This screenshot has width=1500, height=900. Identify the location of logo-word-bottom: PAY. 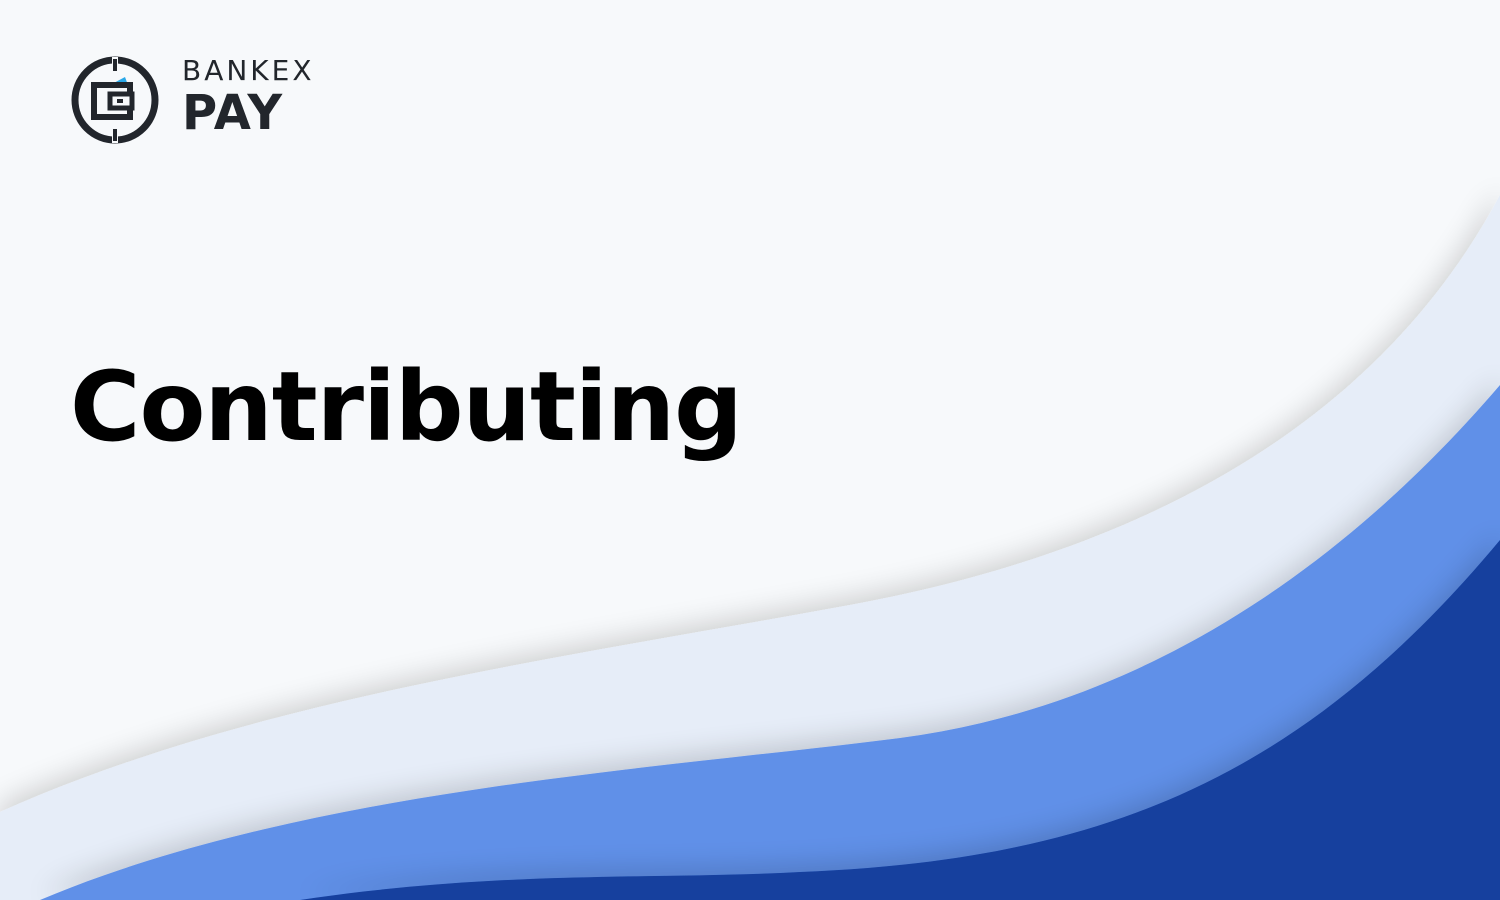
(233, 113).